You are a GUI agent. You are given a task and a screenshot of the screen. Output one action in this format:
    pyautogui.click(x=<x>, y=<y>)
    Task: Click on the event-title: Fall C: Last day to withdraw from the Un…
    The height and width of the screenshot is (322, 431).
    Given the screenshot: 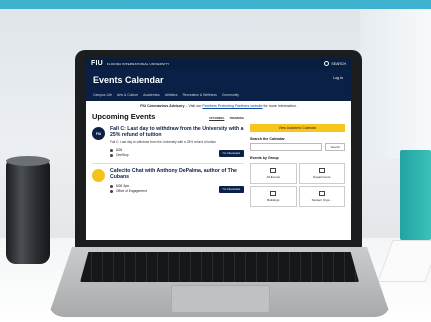 What is the action you would take?
    pyautogui.click(x=177, y=133)
    